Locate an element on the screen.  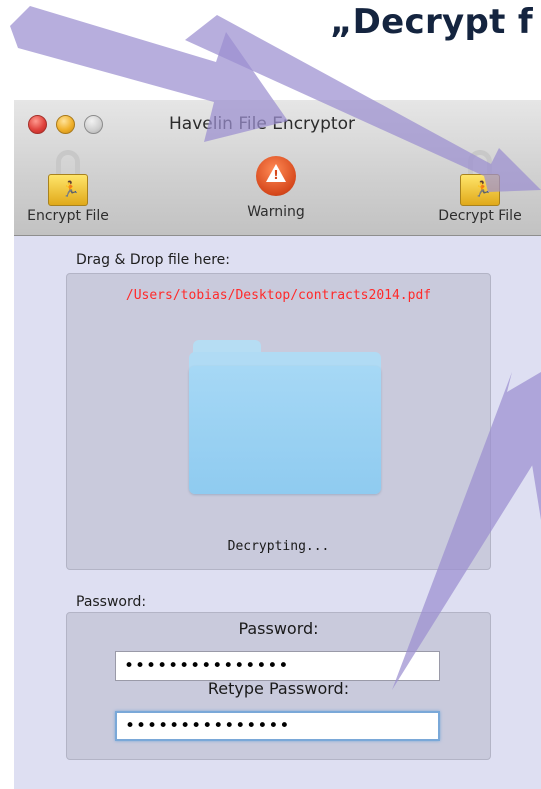
password-label: Password: is located at coordinates (278, 628).